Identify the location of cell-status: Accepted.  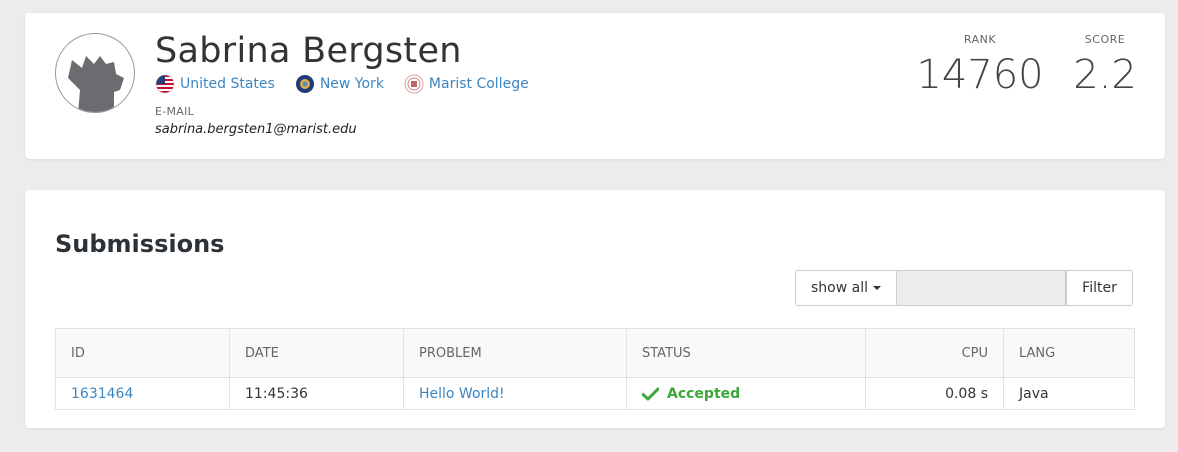
(746, 393).